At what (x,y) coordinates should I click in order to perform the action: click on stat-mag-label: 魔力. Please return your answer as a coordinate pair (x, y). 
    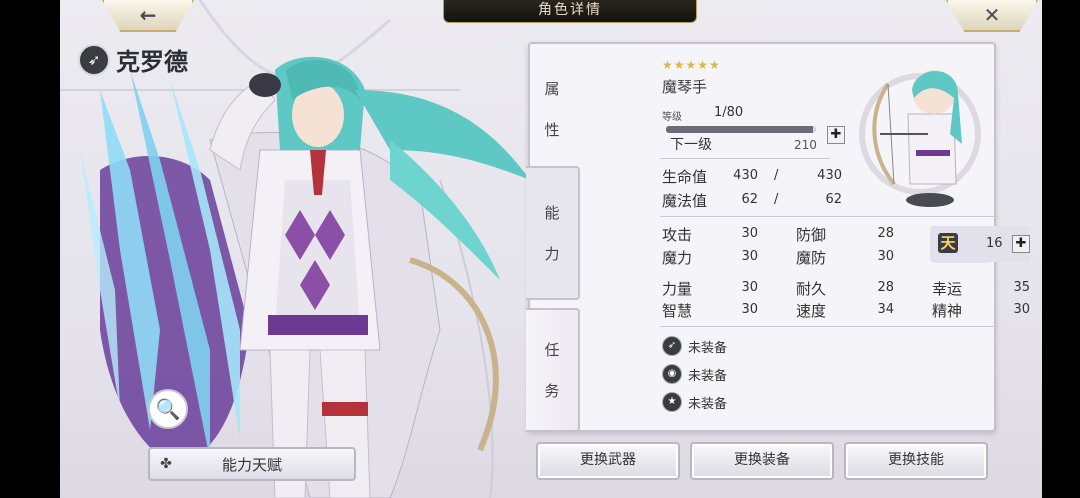
    Looking at the image, I should click on (677, 258).